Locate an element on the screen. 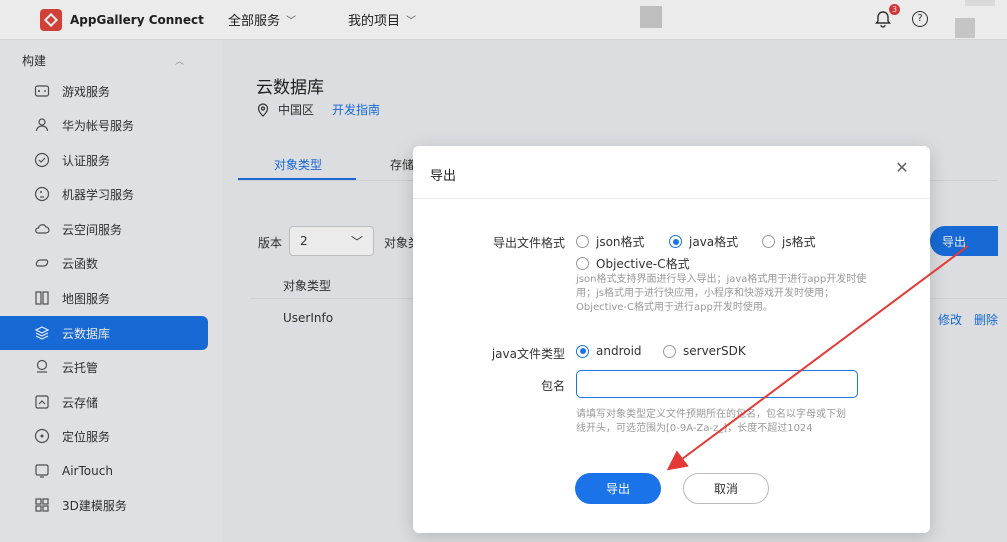  hint-line: 线开头，可选范围为[0-9A-Za-z_]，长度不超过1024 is located at coordinates (694, 428).